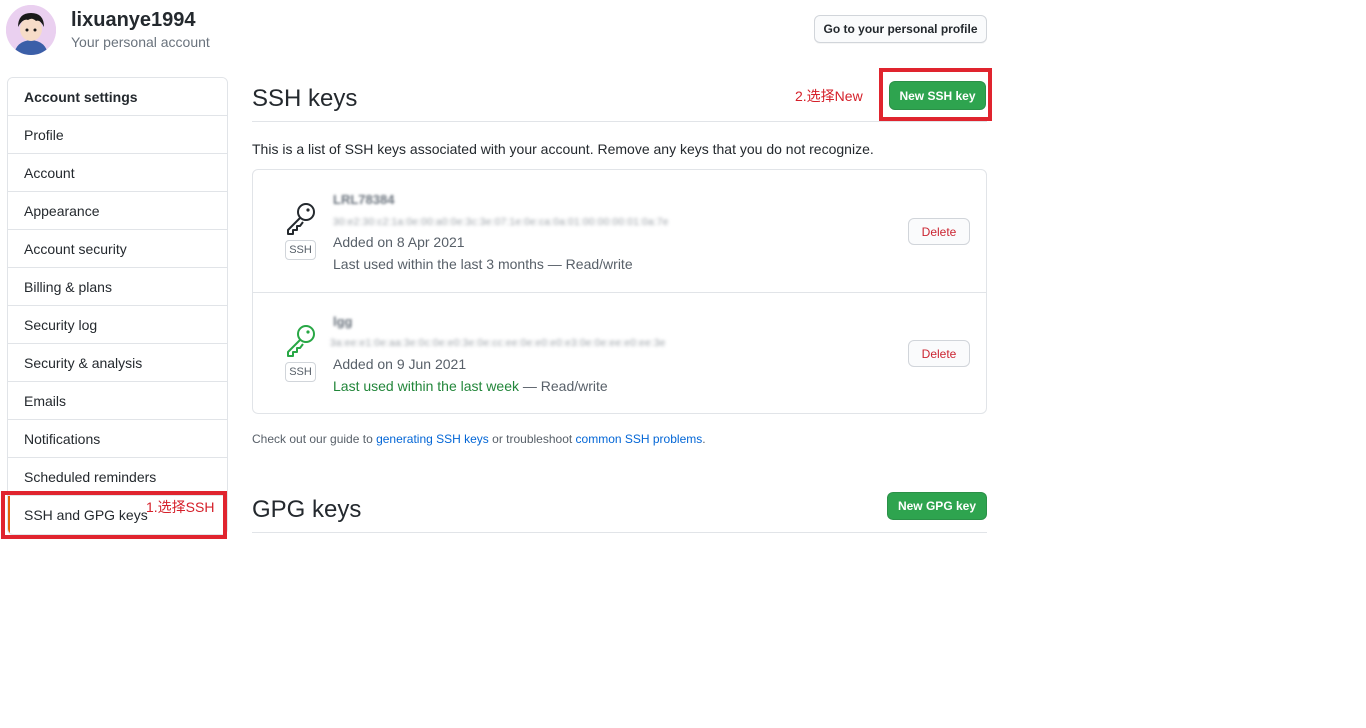 The image size is (1366, 728). Describe the element at coordinates (117, 439) in the screenshot. I see `sidebar-item-notifications: Notifications` at that location.